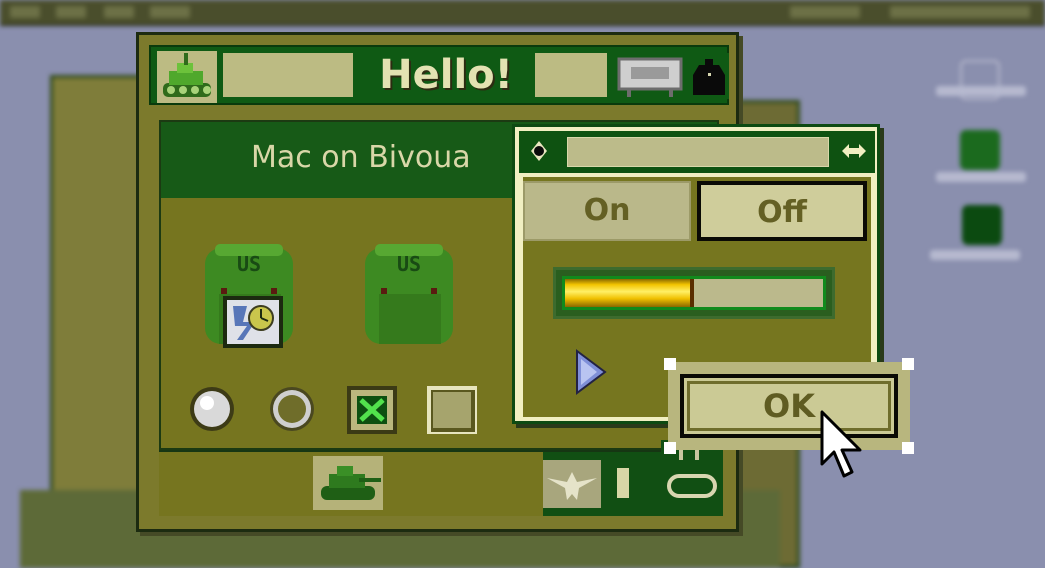 The width and height of the screenshot is (1045, 568). I want to click on backpack-2: US, so click(409, 295).